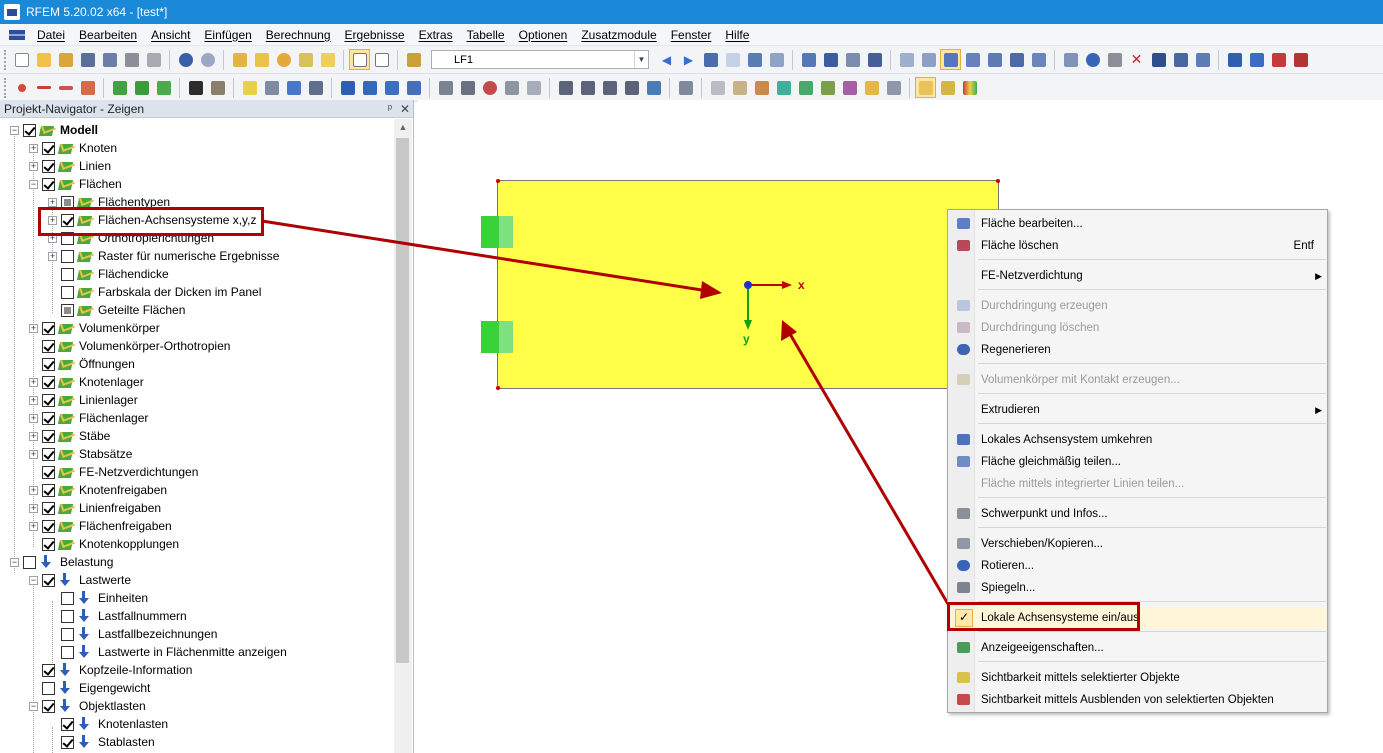 This screenshot has width=1383, height=753. I want to click on tree-item-linien: + Linien, so click(70, 166).